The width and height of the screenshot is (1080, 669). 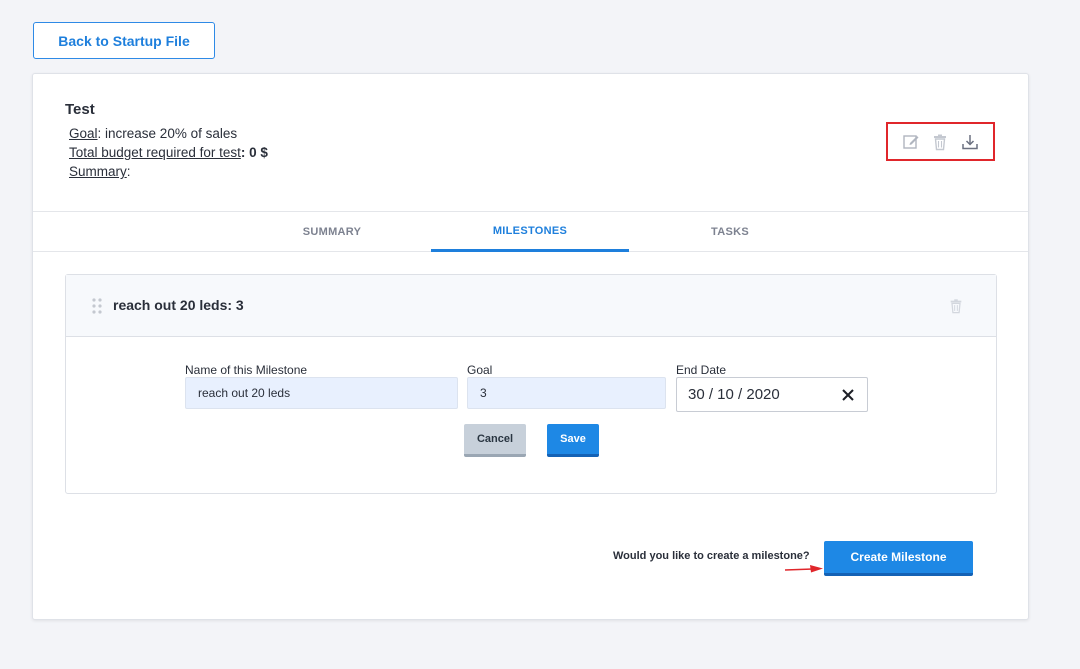 What do you see at coordinates (970, 142) in the screenshot?
I see `download-icon` at bounding box center [970, 142].